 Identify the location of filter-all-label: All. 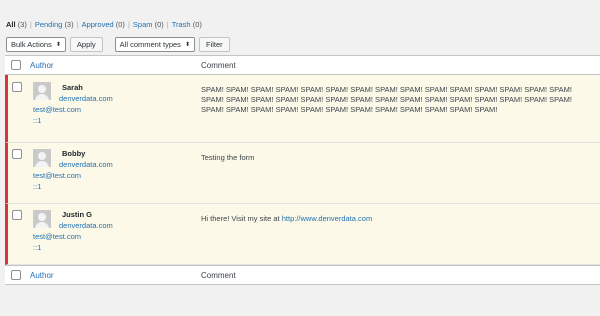
(11, 24).